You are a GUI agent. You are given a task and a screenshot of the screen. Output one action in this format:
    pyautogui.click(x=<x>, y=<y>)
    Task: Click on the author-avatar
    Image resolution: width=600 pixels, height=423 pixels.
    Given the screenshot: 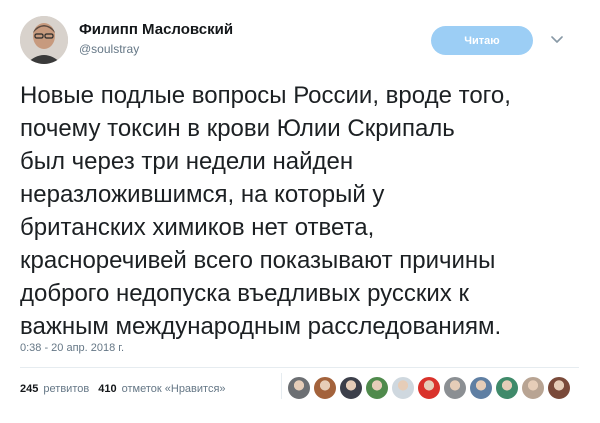 What is the action you would take?
    pyautogui.click(x=44, y=40)
    